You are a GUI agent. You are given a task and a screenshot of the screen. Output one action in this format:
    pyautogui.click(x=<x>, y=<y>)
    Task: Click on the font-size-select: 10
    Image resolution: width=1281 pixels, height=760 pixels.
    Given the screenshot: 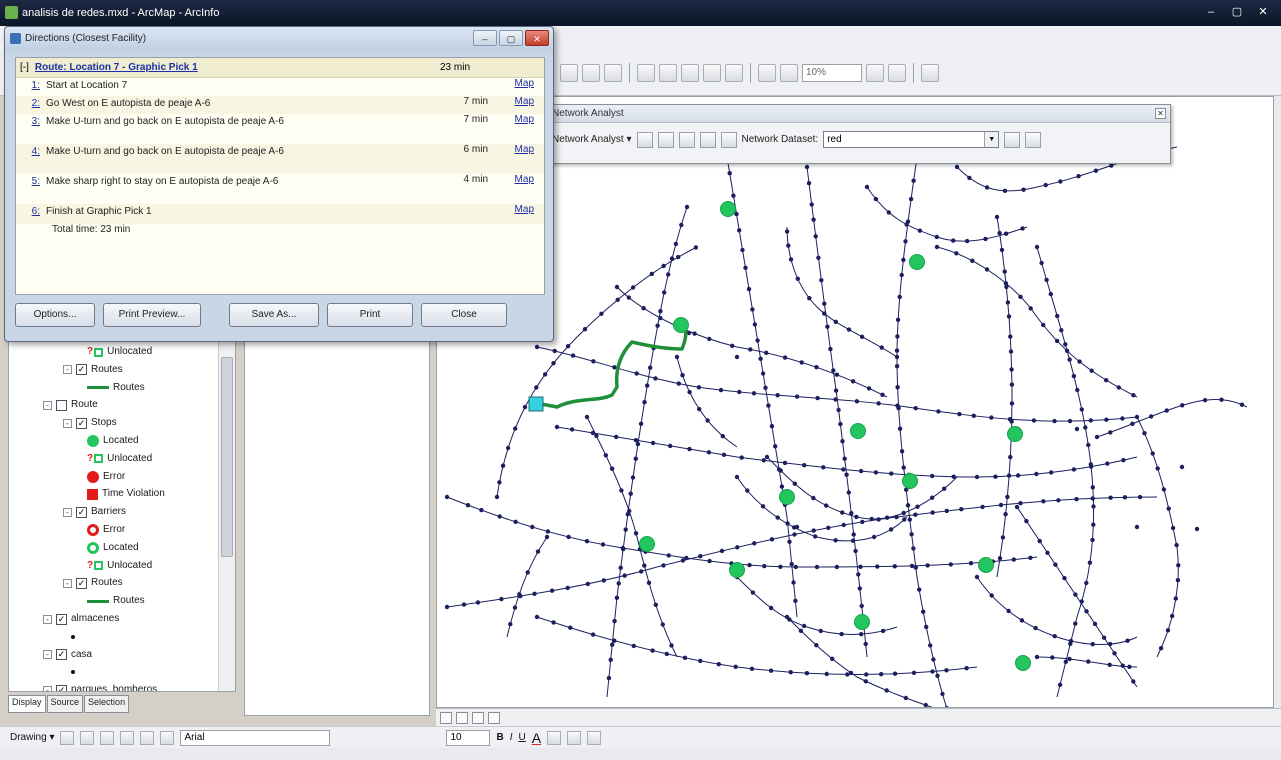 What is the action you would take?
    pyautogui.click(x=468, y=737)
    